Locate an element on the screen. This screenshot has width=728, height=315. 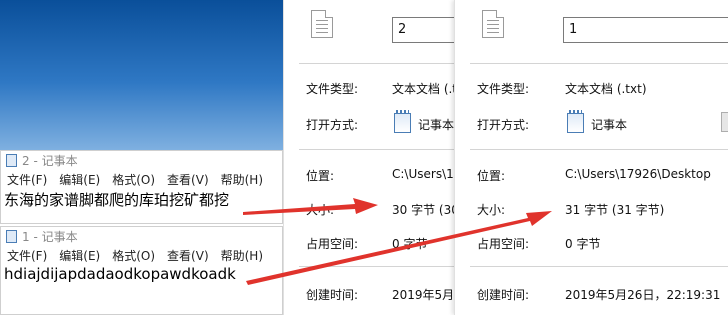
annotation-arrows is located at coordinates (397, 241).